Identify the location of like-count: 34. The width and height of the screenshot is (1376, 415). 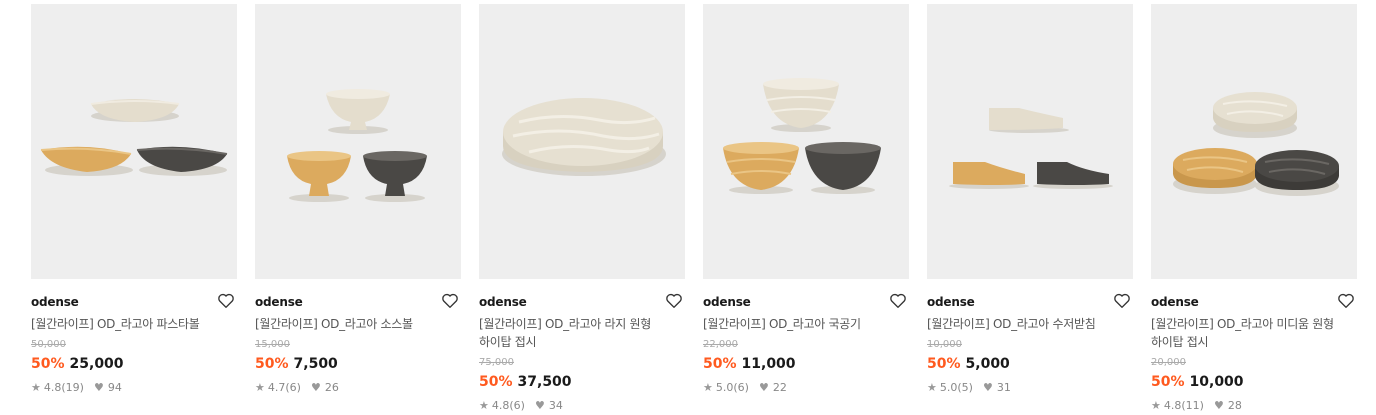
(555, 405).